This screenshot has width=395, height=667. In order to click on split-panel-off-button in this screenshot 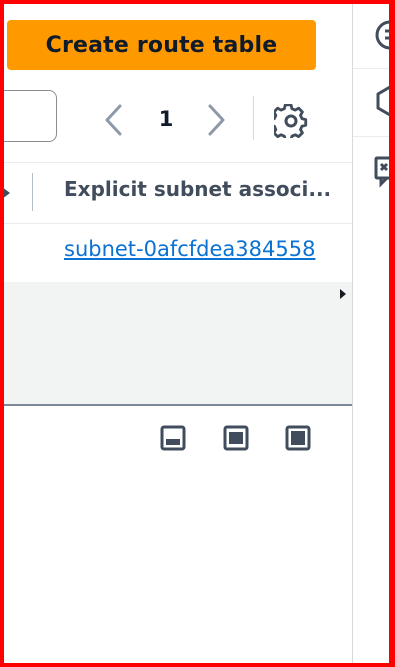, I will do `click(298, 438)`.